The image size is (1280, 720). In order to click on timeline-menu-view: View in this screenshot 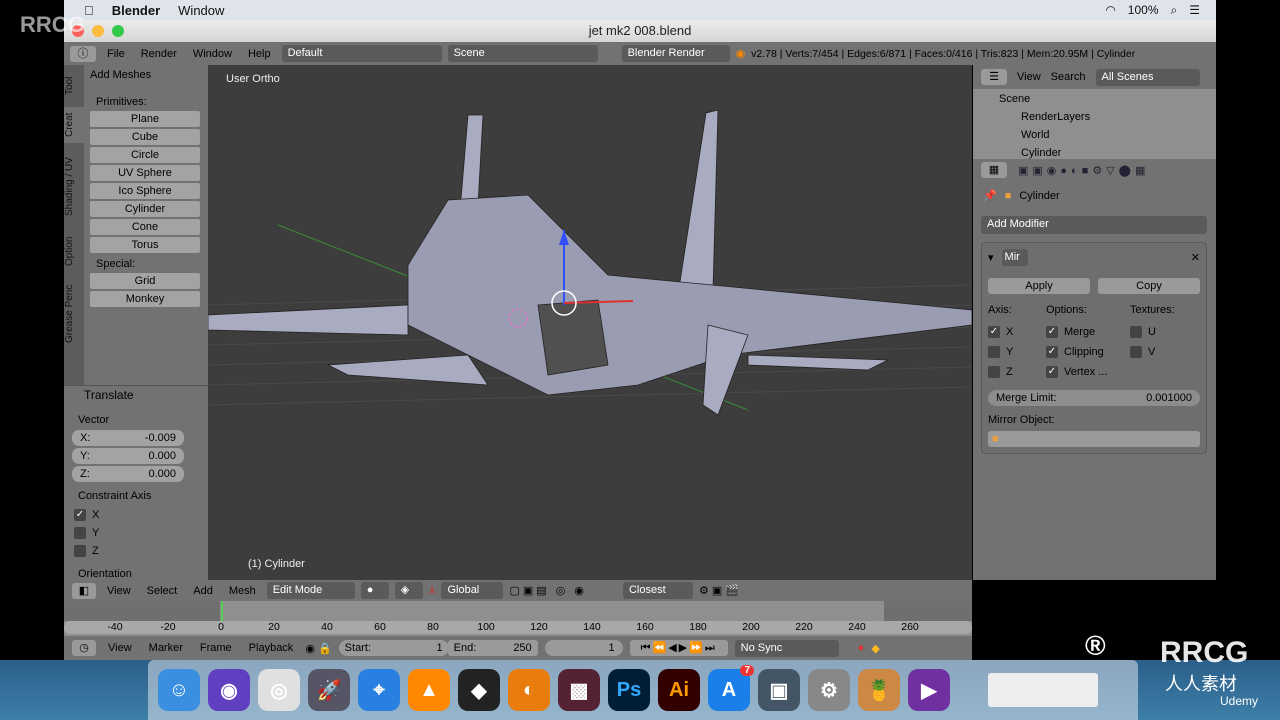, I will do `click(120, 648)`.